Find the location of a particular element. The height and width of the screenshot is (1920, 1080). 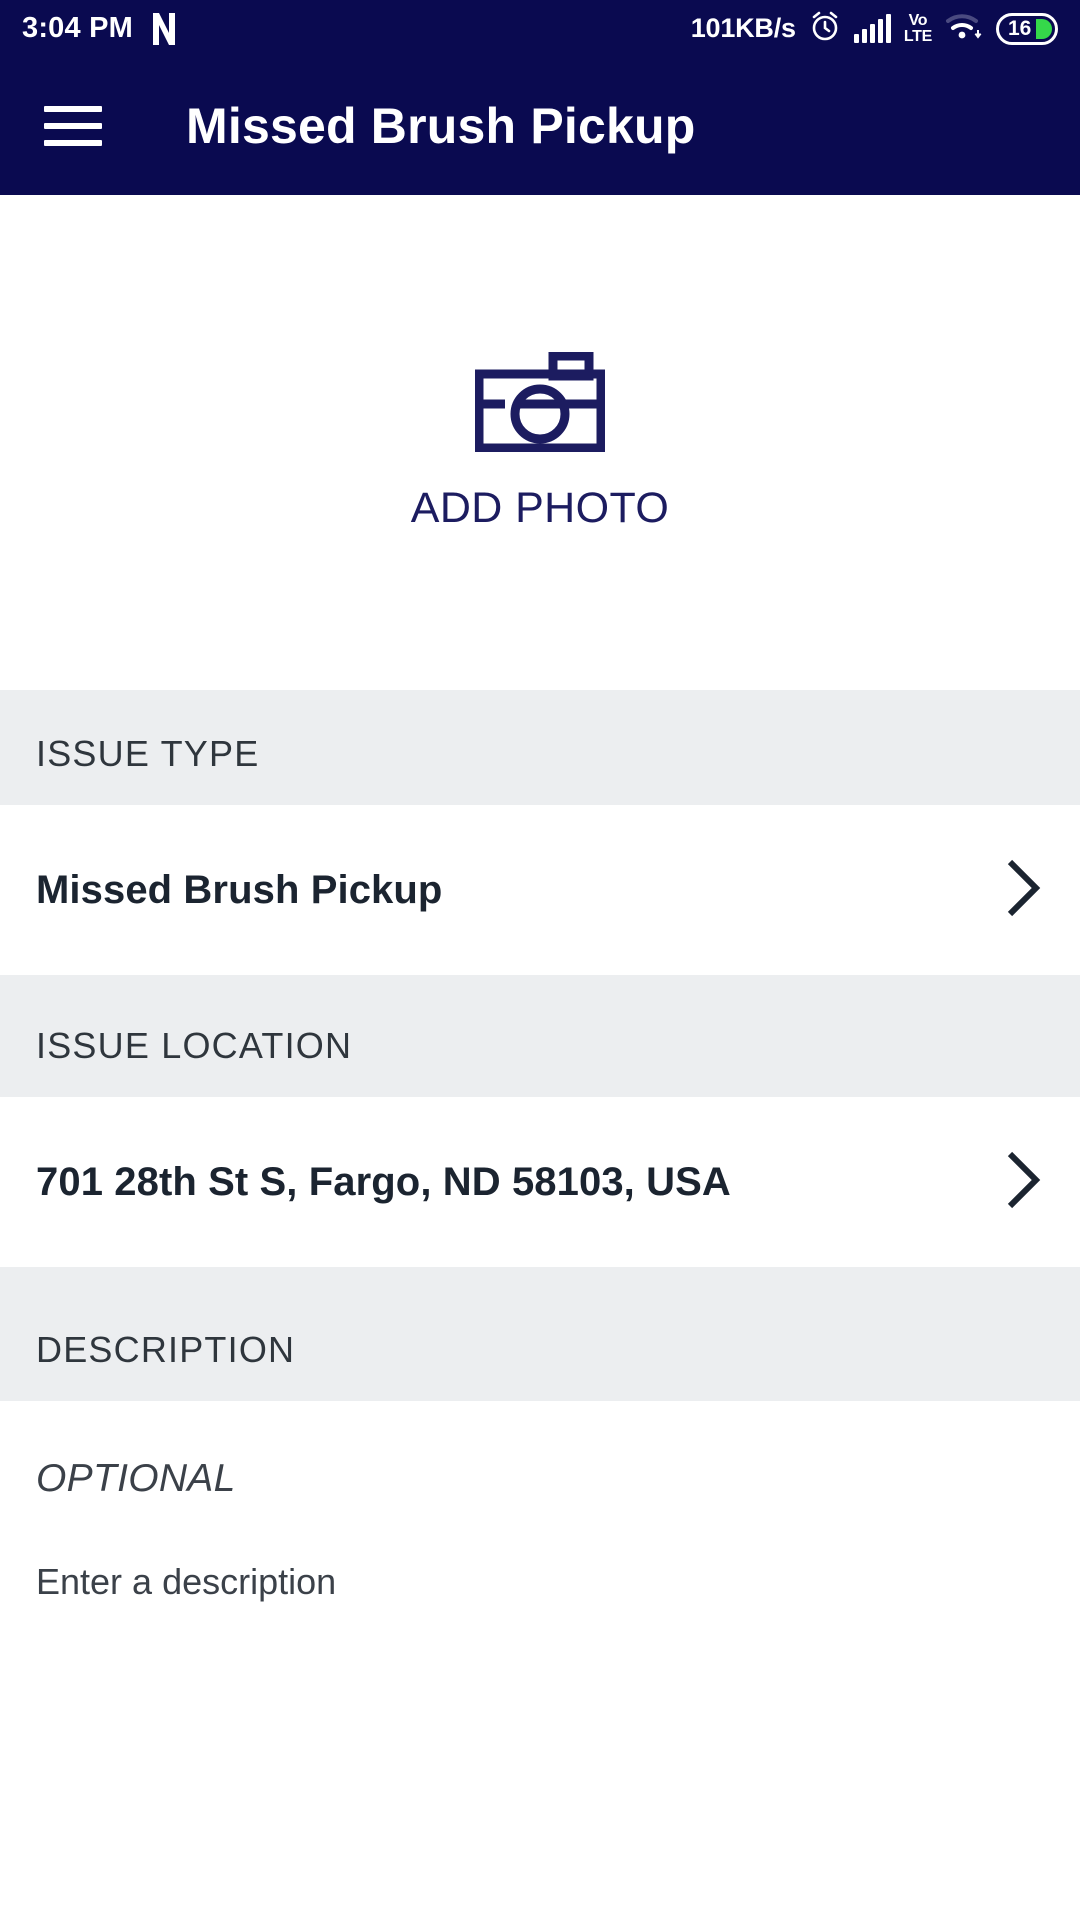

status-bar-icons: 101KB/s Vo LTE 16 is located at coordinates (874, 28).